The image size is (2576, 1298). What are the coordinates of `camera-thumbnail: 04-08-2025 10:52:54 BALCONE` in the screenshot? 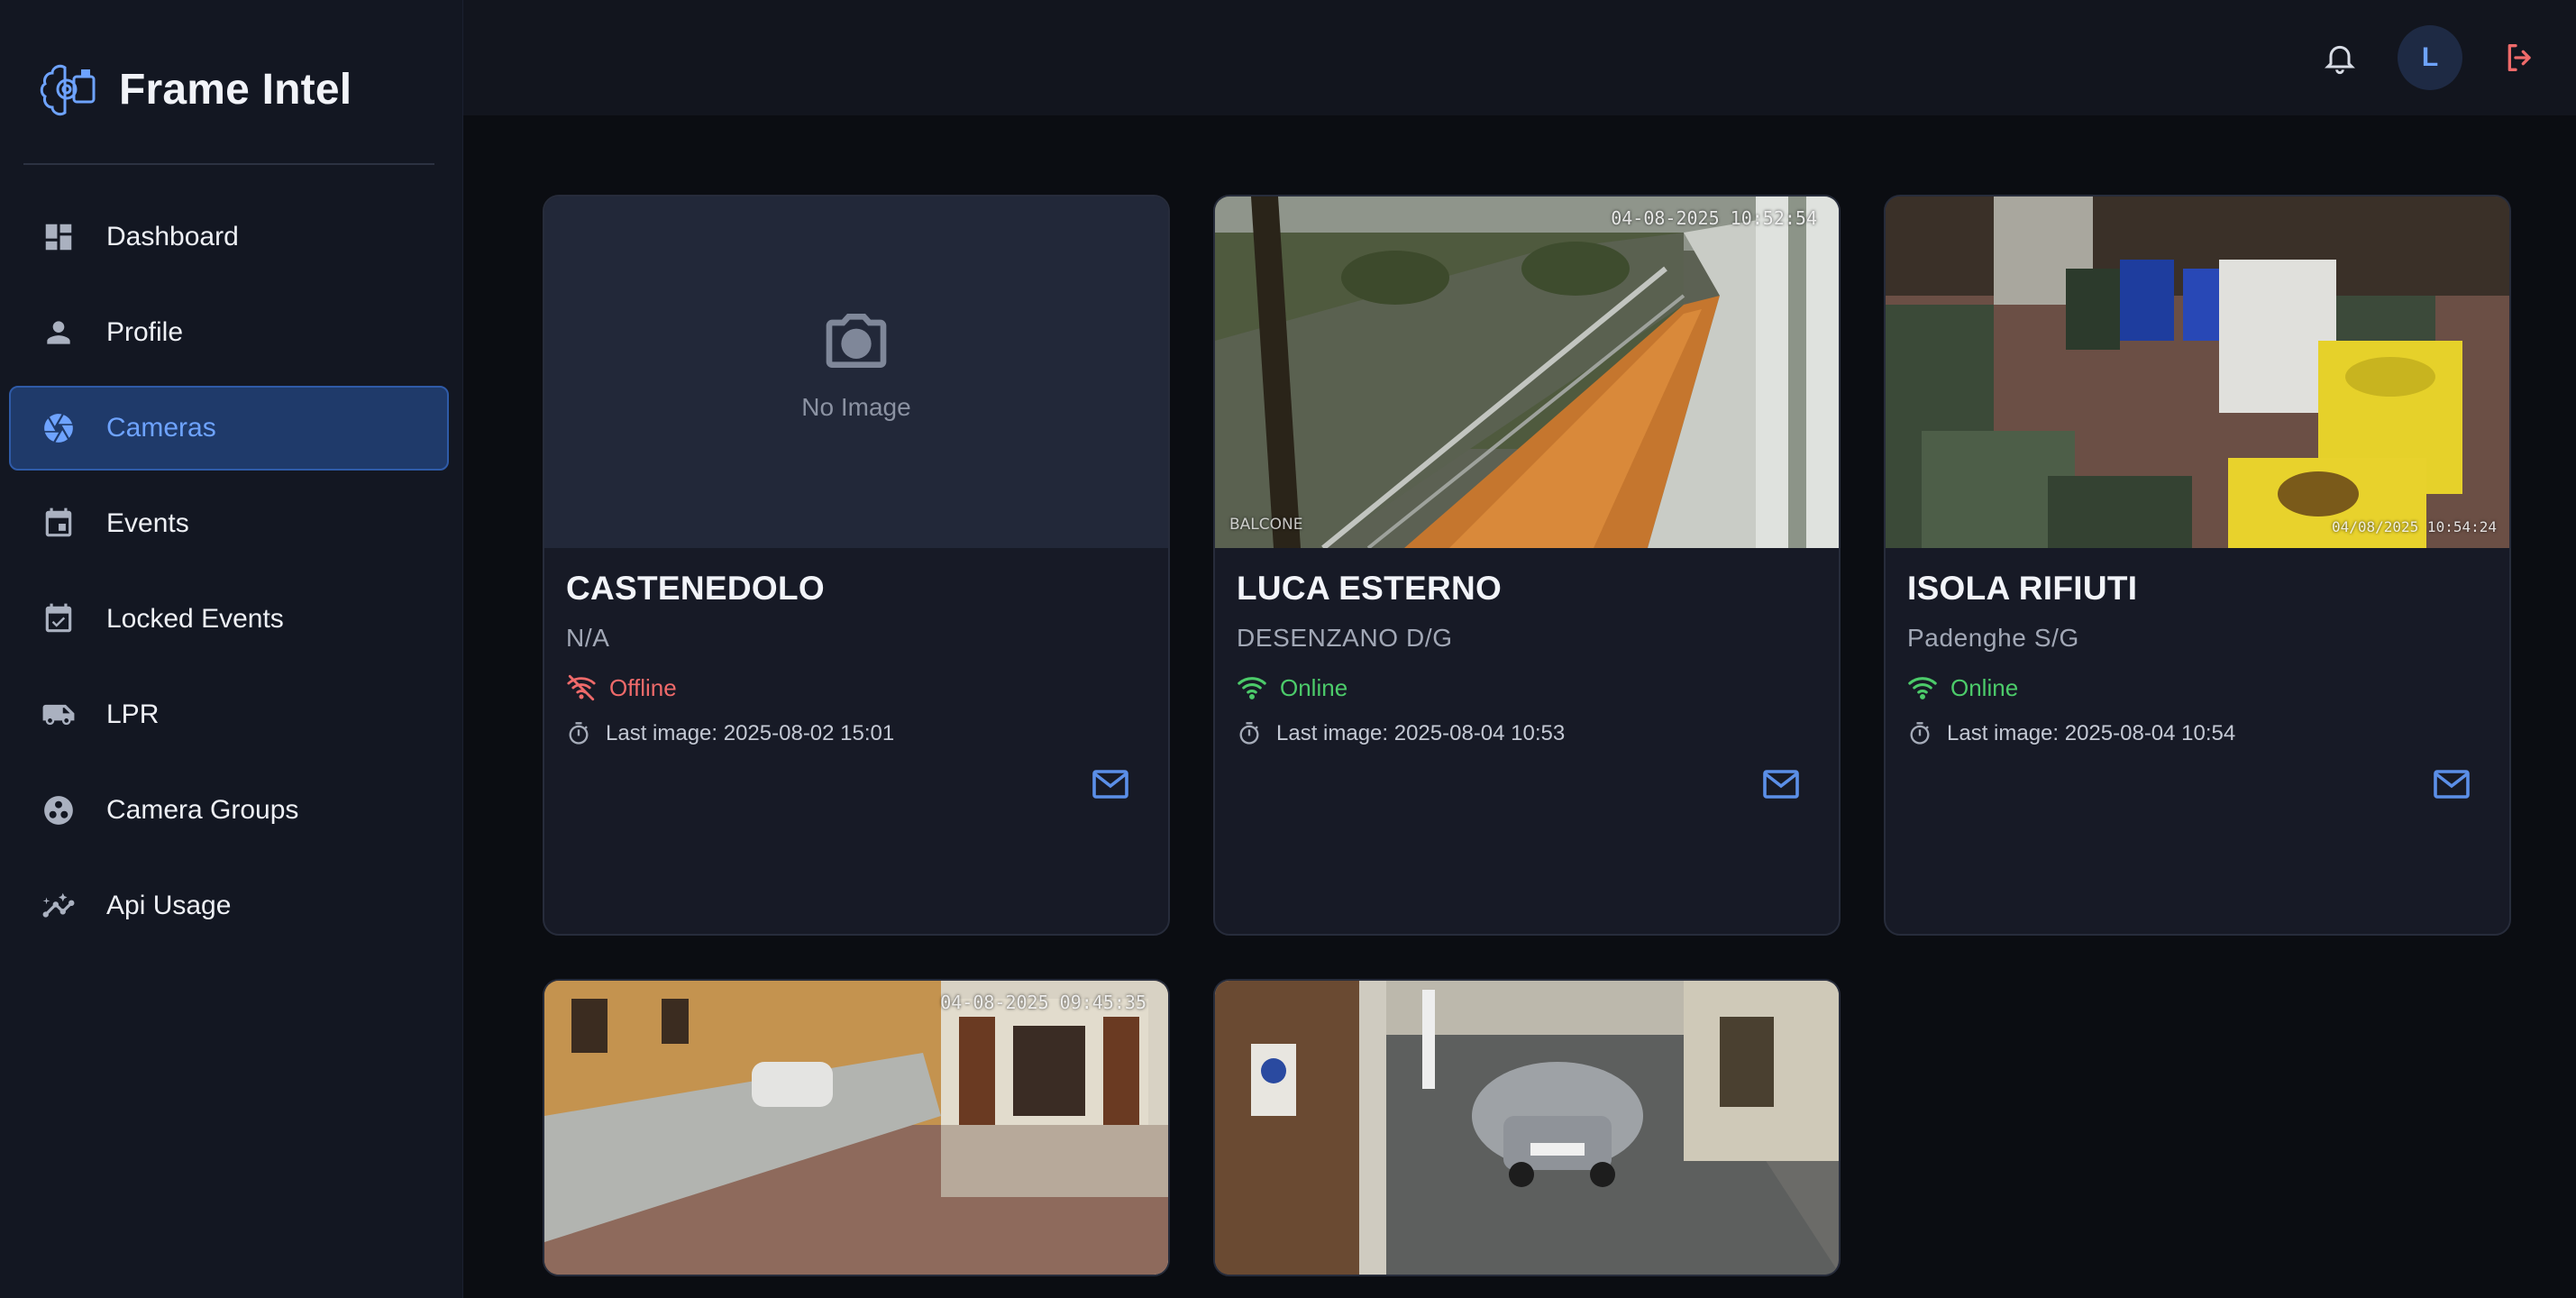 It's located at (1527, 372).